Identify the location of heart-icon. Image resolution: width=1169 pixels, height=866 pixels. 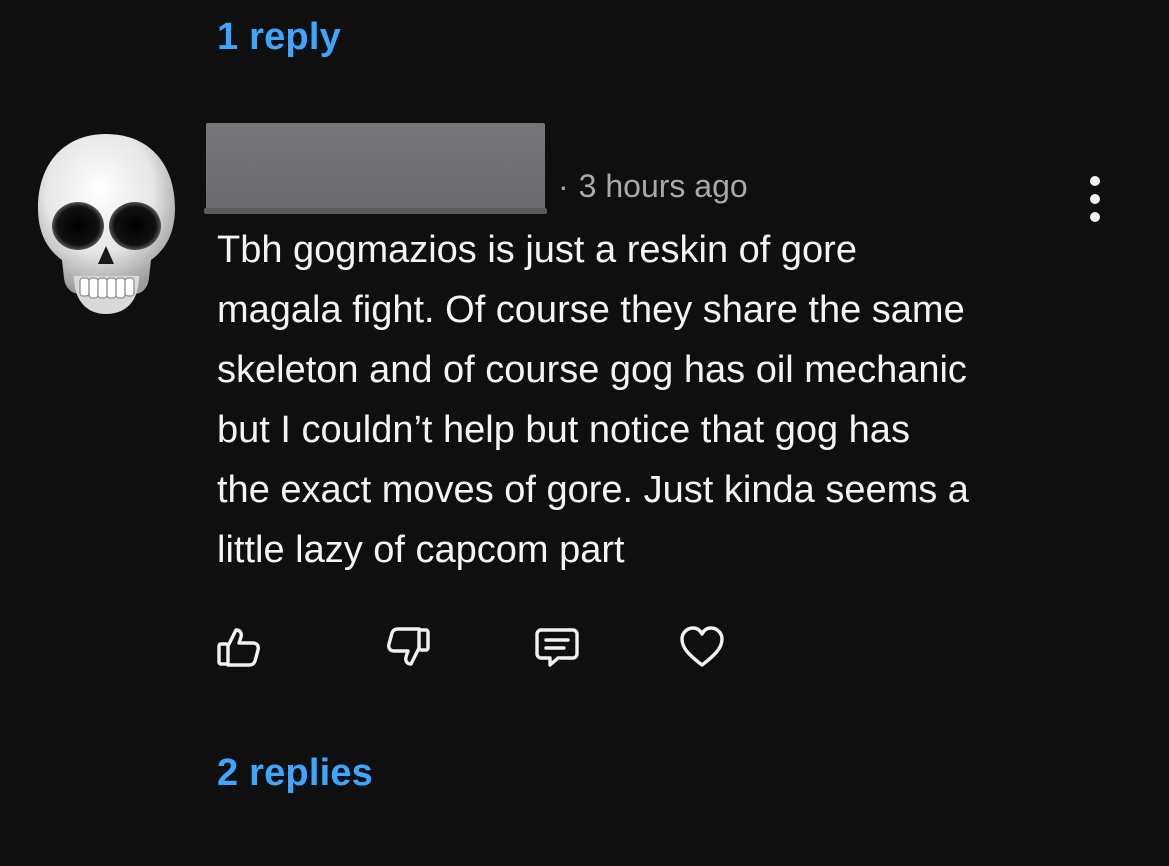
(702, 646).